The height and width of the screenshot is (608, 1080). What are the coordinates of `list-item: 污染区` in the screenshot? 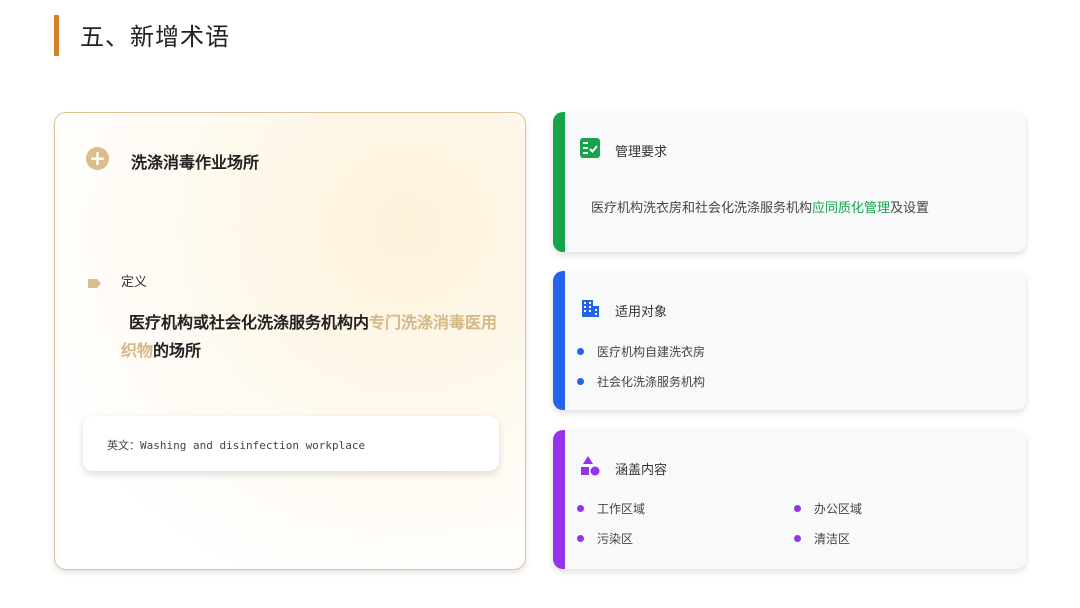 It's located at (605, 538).